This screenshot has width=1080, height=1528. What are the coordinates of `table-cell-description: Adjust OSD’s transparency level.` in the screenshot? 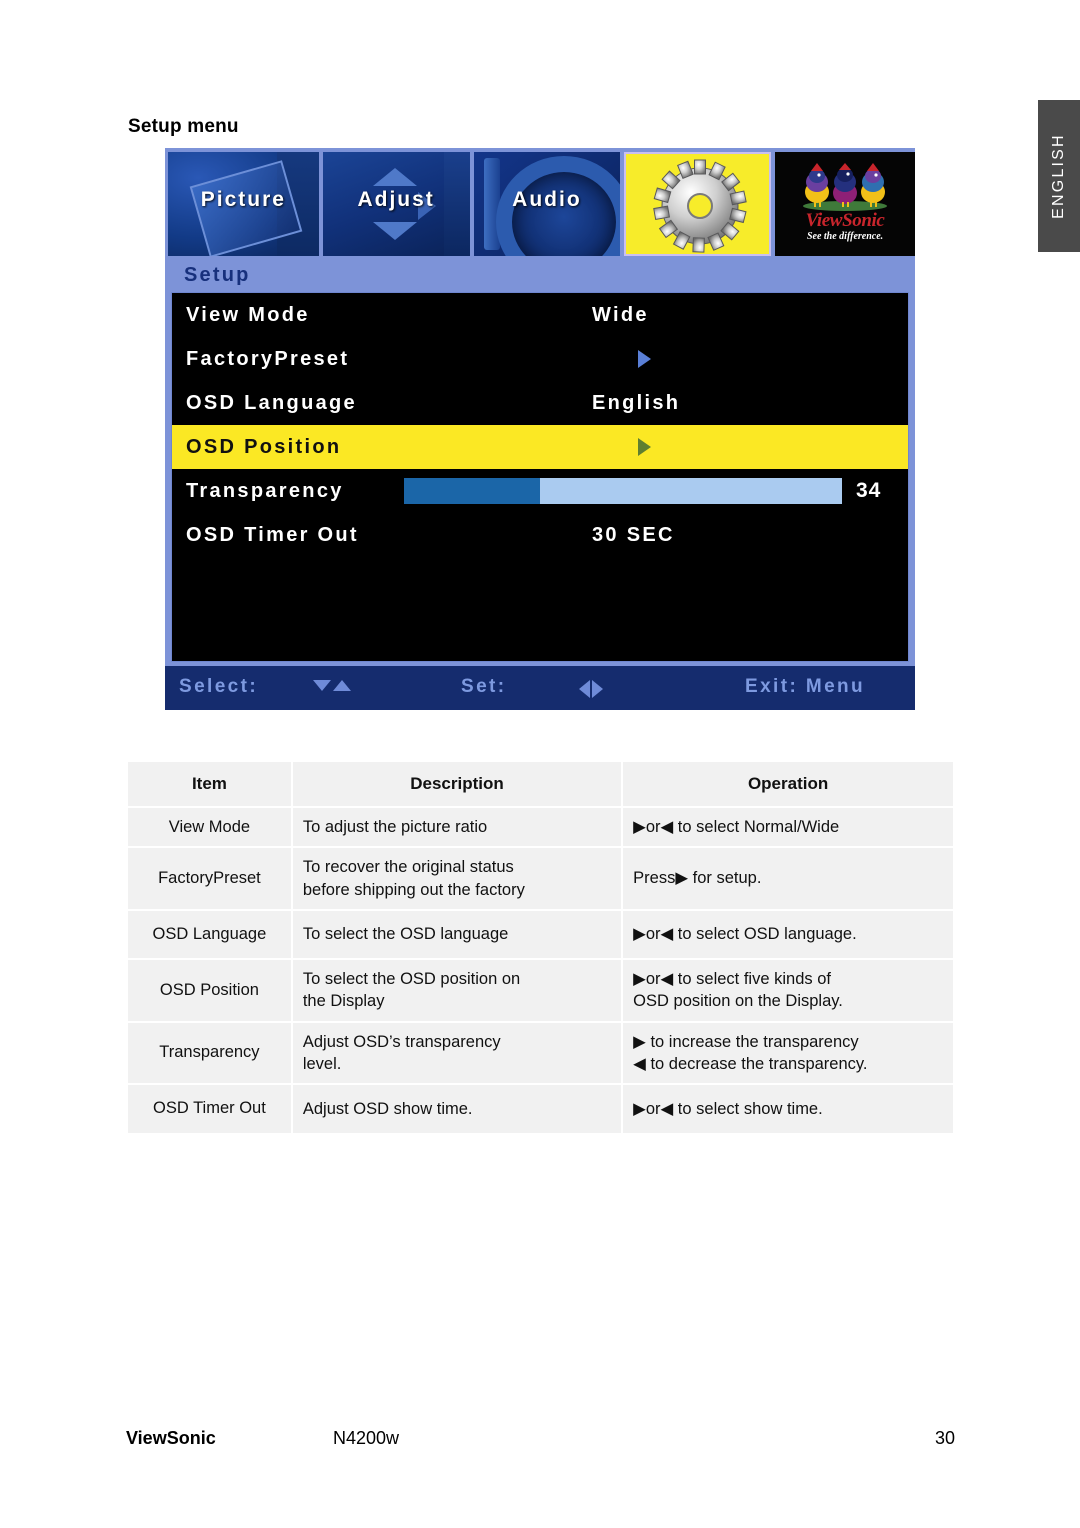 It's located at (457, 1053).